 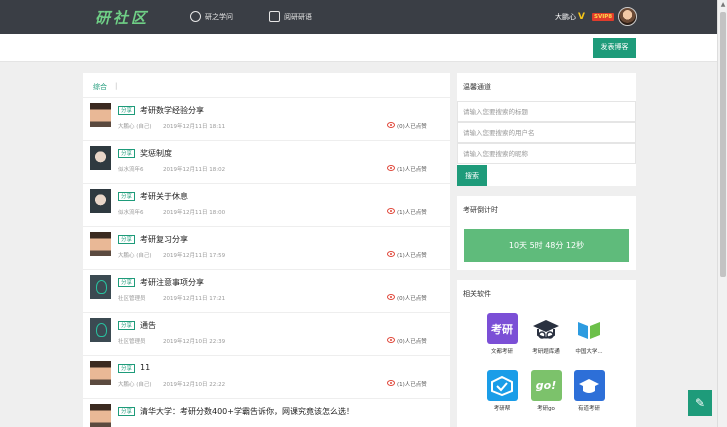 I want to click on post-title: 通告, so click(x=148, y=325).